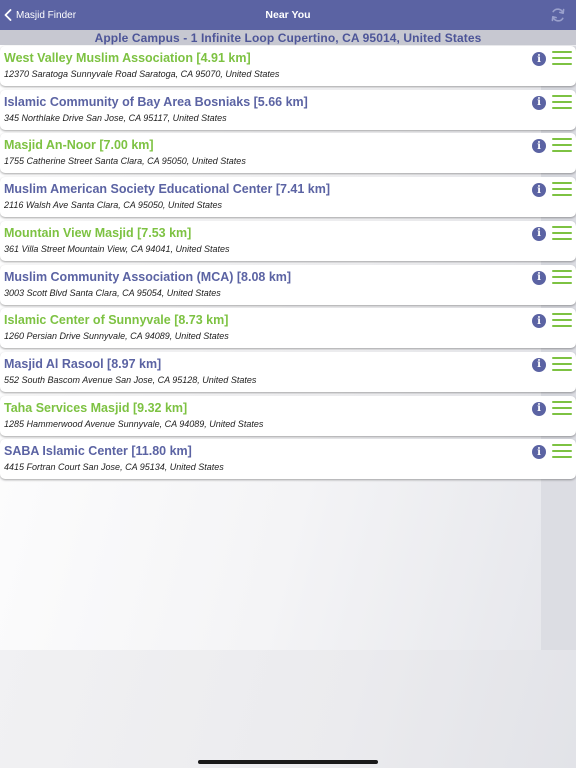 The width and height of the screenshot is (576, 768). Describe the element at coordinates (558, 15) in the screenshot. I see `refresh-icon` at that location.